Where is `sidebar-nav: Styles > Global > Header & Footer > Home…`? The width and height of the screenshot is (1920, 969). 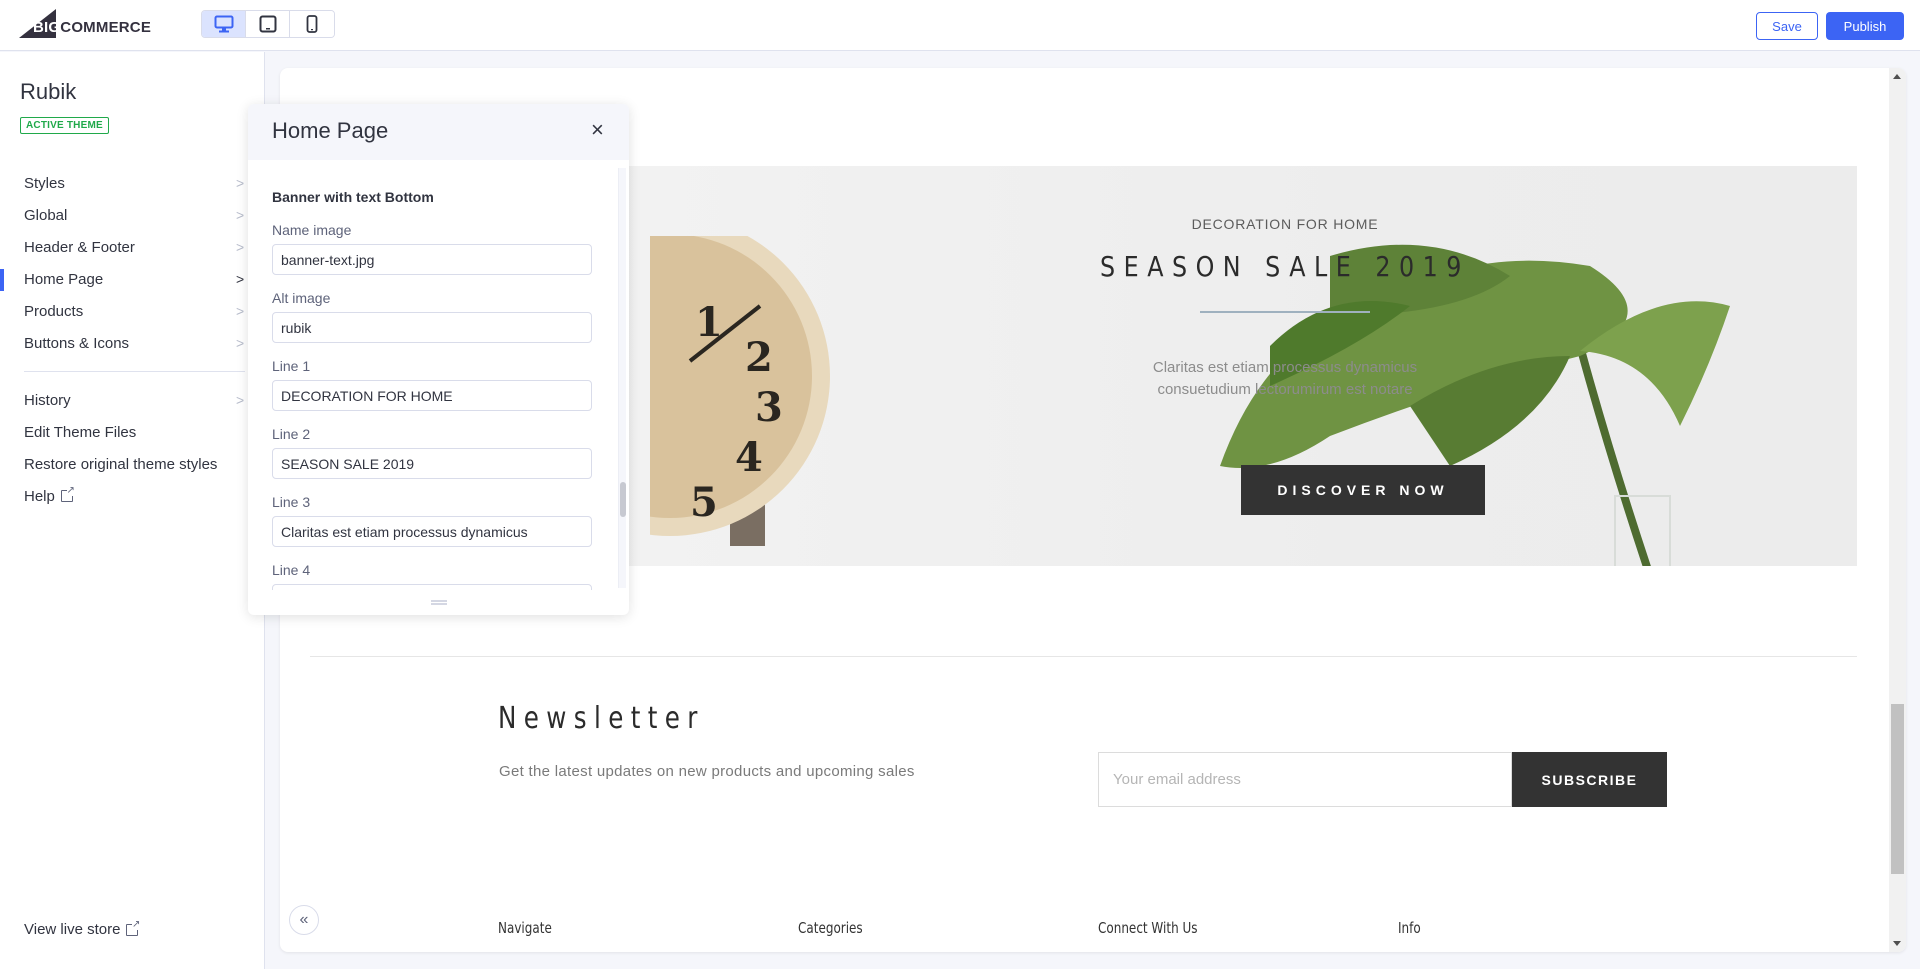
sidebar-nav: Styles > Global > Header & Footer > Home… is located at coordinates (132, 339).